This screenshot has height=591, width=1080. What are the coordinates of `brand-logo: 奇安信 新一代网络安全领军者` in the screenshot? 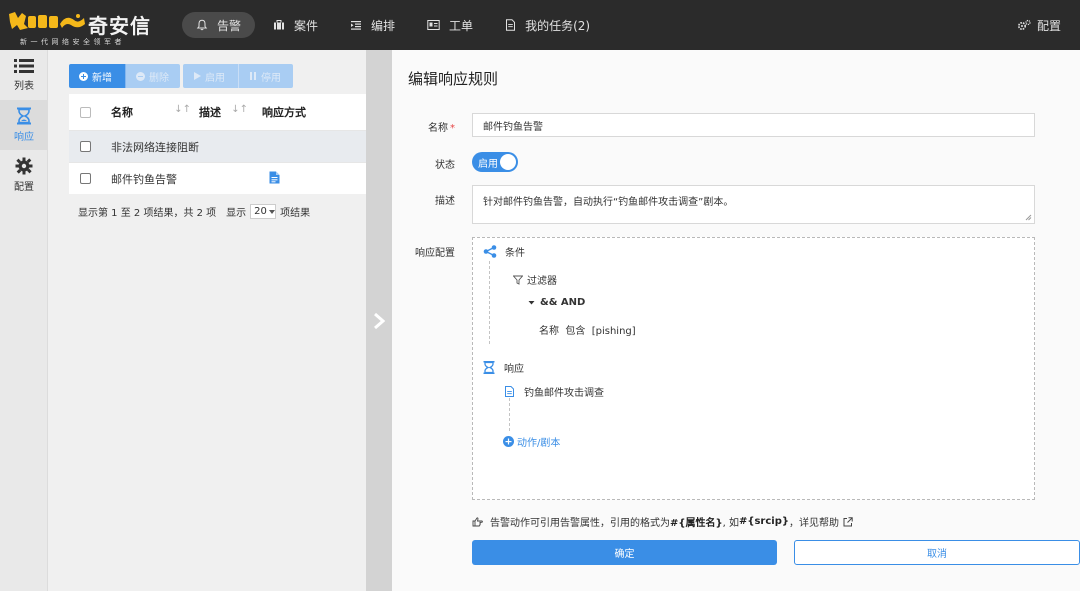 It's located at (90, 26).